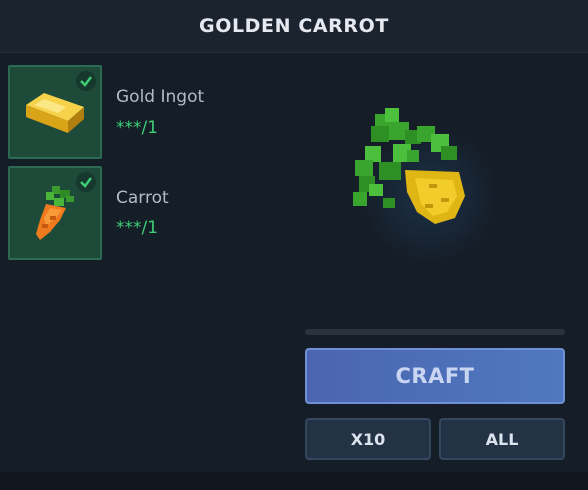  I want to click on title-bar: GOLDEN CARROT, so click(294, 26).